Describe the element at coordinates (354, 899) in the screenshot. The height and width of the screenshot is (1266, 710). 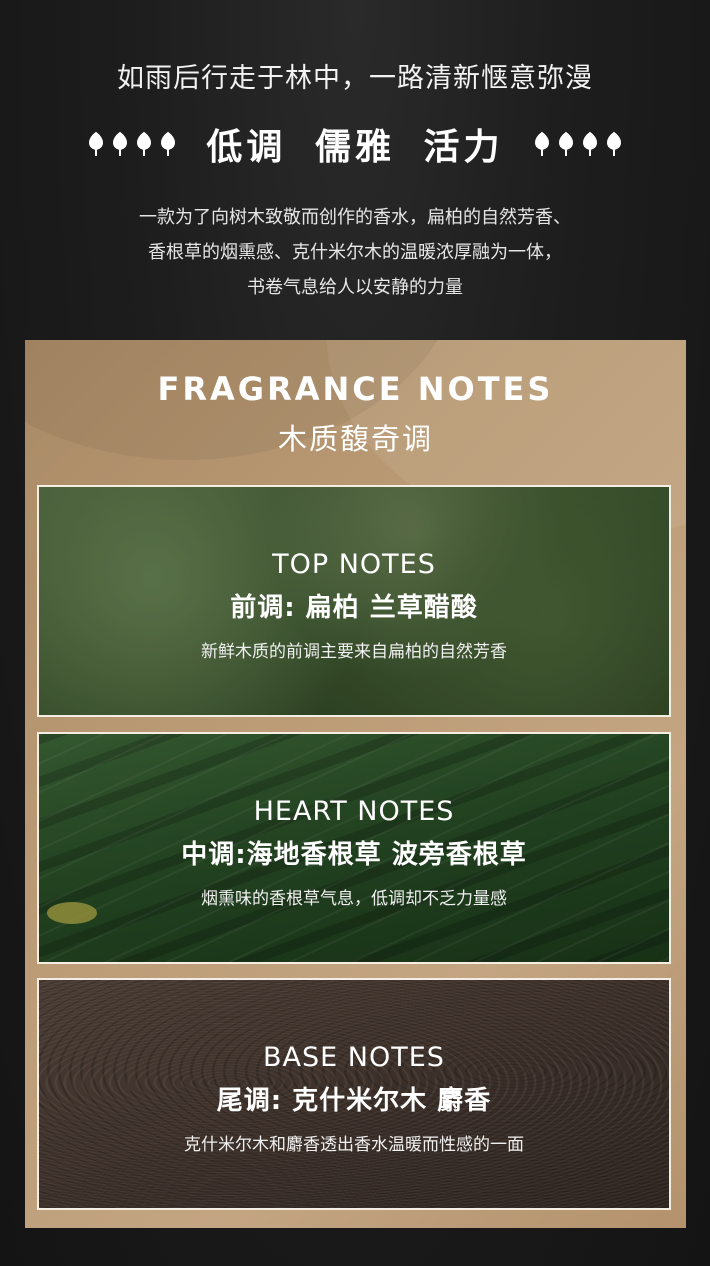
I see `note-description: 烟熏味的香根草气息，低调却不乏力量感` at that location.